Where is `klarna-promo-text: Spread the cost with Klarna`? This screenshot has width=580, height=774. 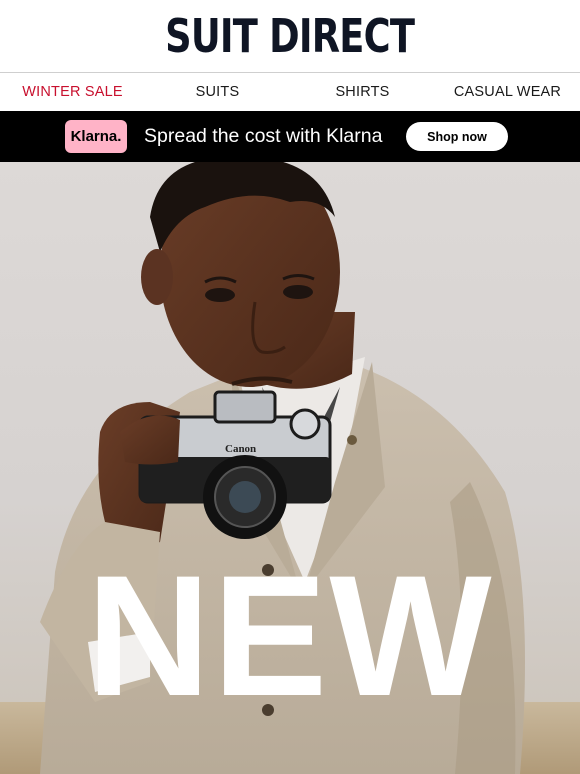 klarna-promo-text: Spread the cost with Klarna is located at coordinates (263, 136).